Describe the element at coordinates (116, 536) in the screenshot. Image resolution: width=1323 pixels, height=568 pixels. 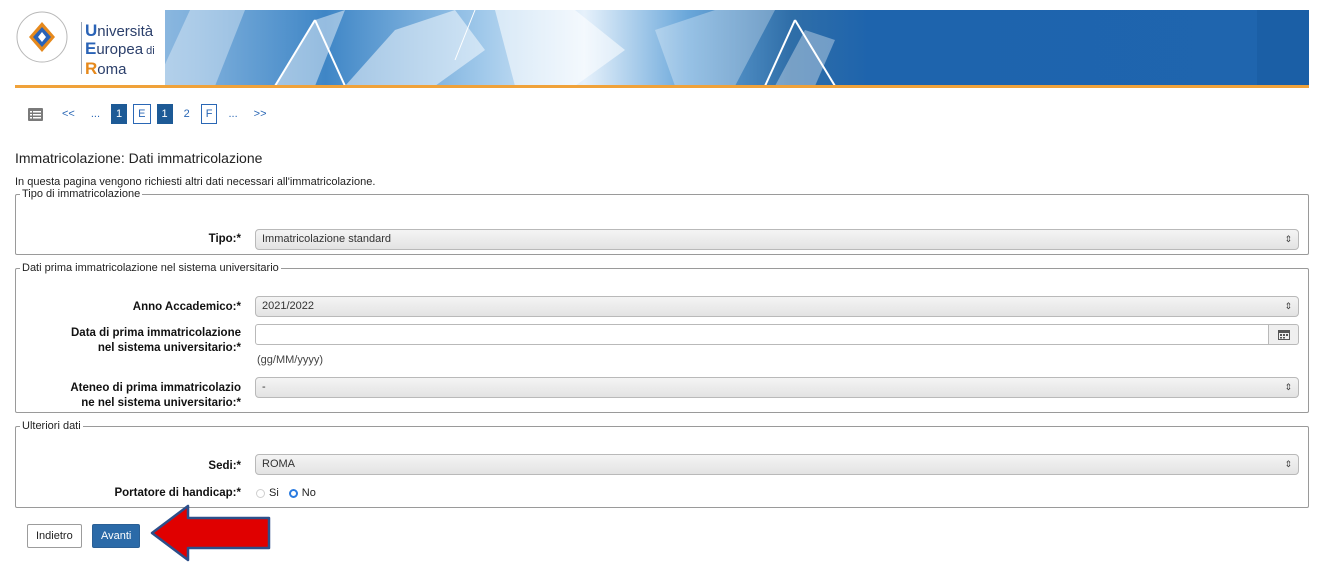
I see `next-button: Avanti` at that location.